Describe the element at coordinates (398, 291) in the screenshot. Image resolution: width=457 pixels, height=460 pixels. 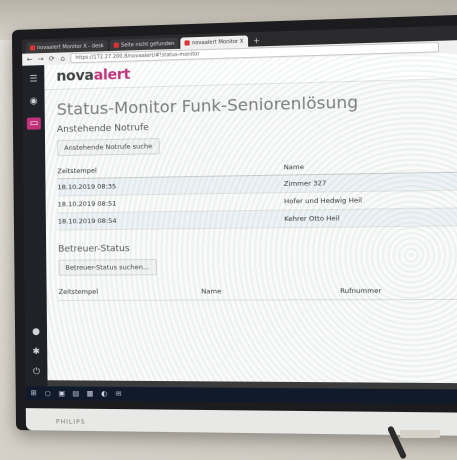
I see `column-header: Rufnummer` at that location.